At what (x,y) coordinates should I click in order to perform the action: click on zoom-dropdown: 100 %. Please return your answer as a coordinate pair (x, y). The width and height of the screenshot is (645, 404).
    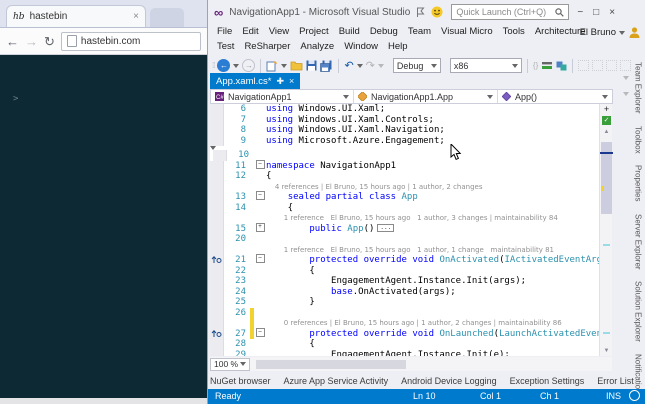
    Looking at the image, I should click on (230, 364).